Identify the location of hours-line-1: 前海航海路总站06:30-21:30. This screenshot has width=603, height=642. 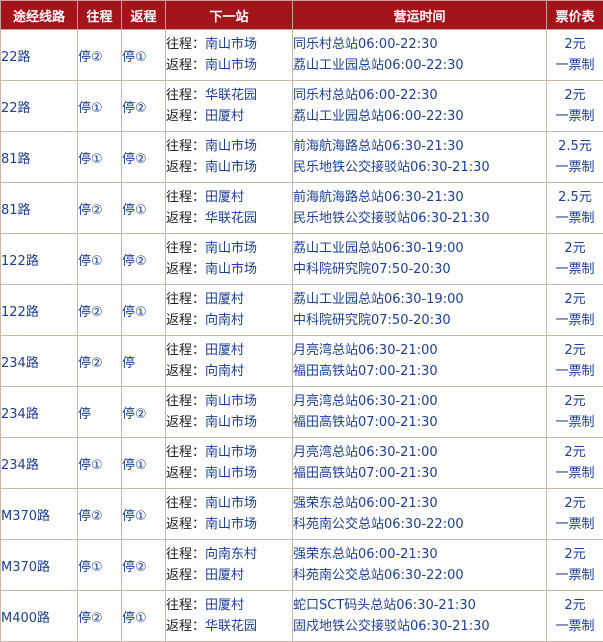
(419, 197).